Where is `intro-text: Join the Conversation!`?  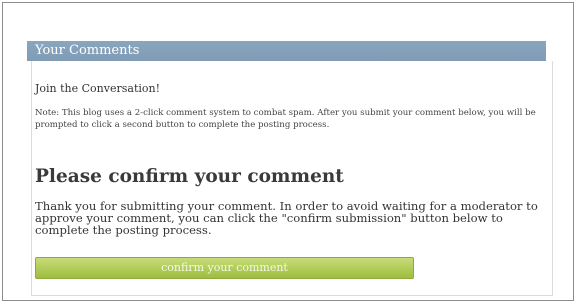
intro-text: Join the Conversation! is located at coordinates (98, 88).